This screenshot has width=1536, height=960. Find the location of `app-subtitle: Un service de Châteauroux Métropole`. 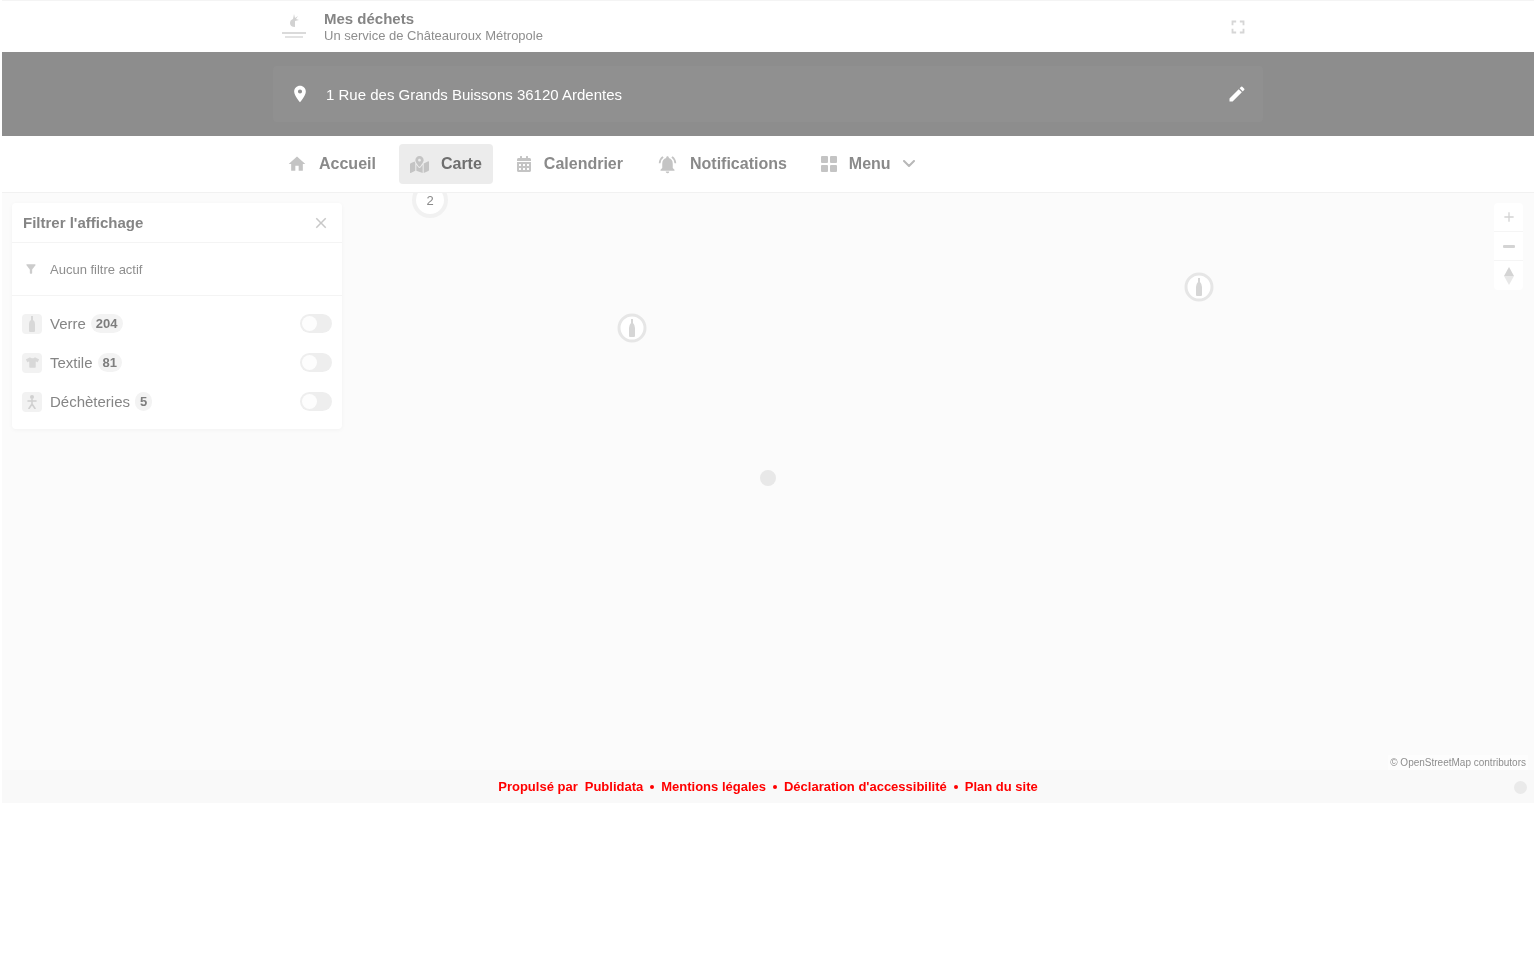

app-subtitle: Un service de Châteauroux Métropole is located at coordinates (433, 35).